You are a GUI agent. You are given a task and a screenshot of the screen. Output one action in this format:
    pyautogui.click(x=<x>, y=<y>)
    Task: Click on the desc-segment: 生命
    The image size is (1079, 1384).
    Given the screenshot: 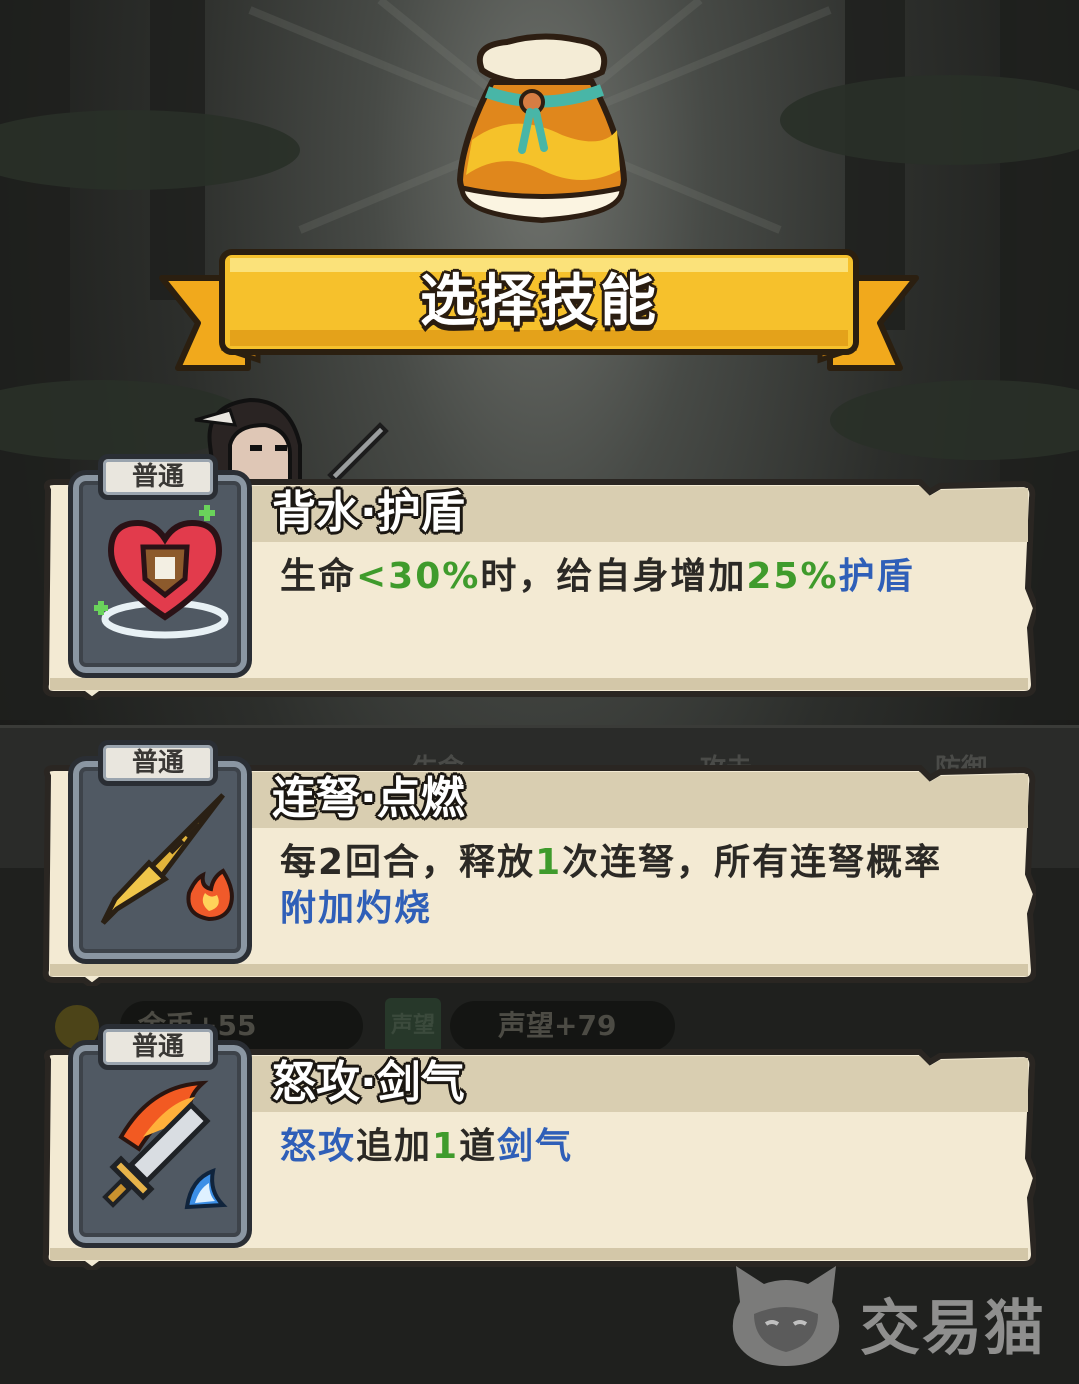 What is the action you would take?
    pyautogui.click(x=318, y=576)
    